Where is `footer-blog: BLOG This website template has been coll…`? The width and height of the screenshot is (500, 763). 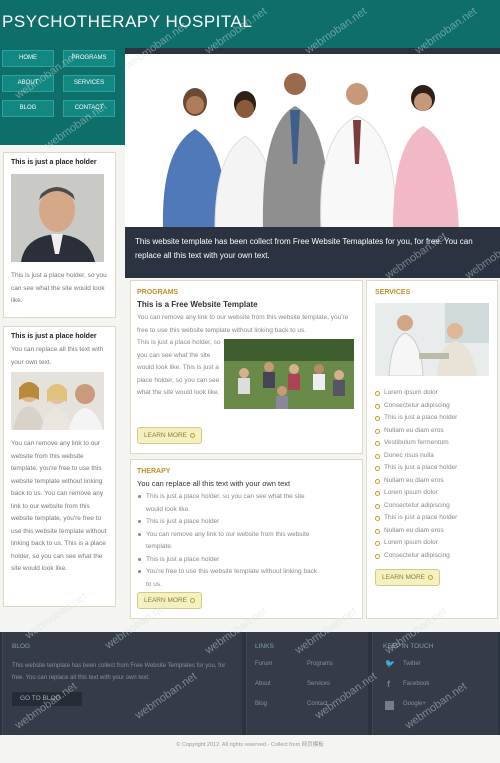 footer-blog: BLOG This website template has been coll… is located at coordinates (122, 683).